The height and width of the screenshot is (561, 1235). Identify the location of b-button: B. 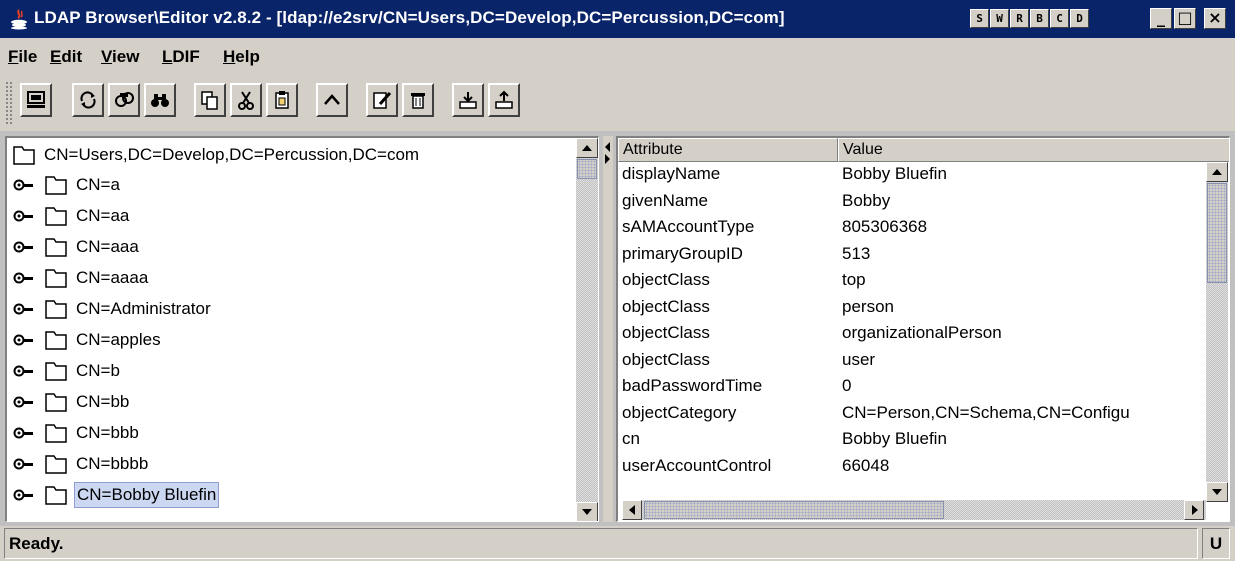
(1039, 18).